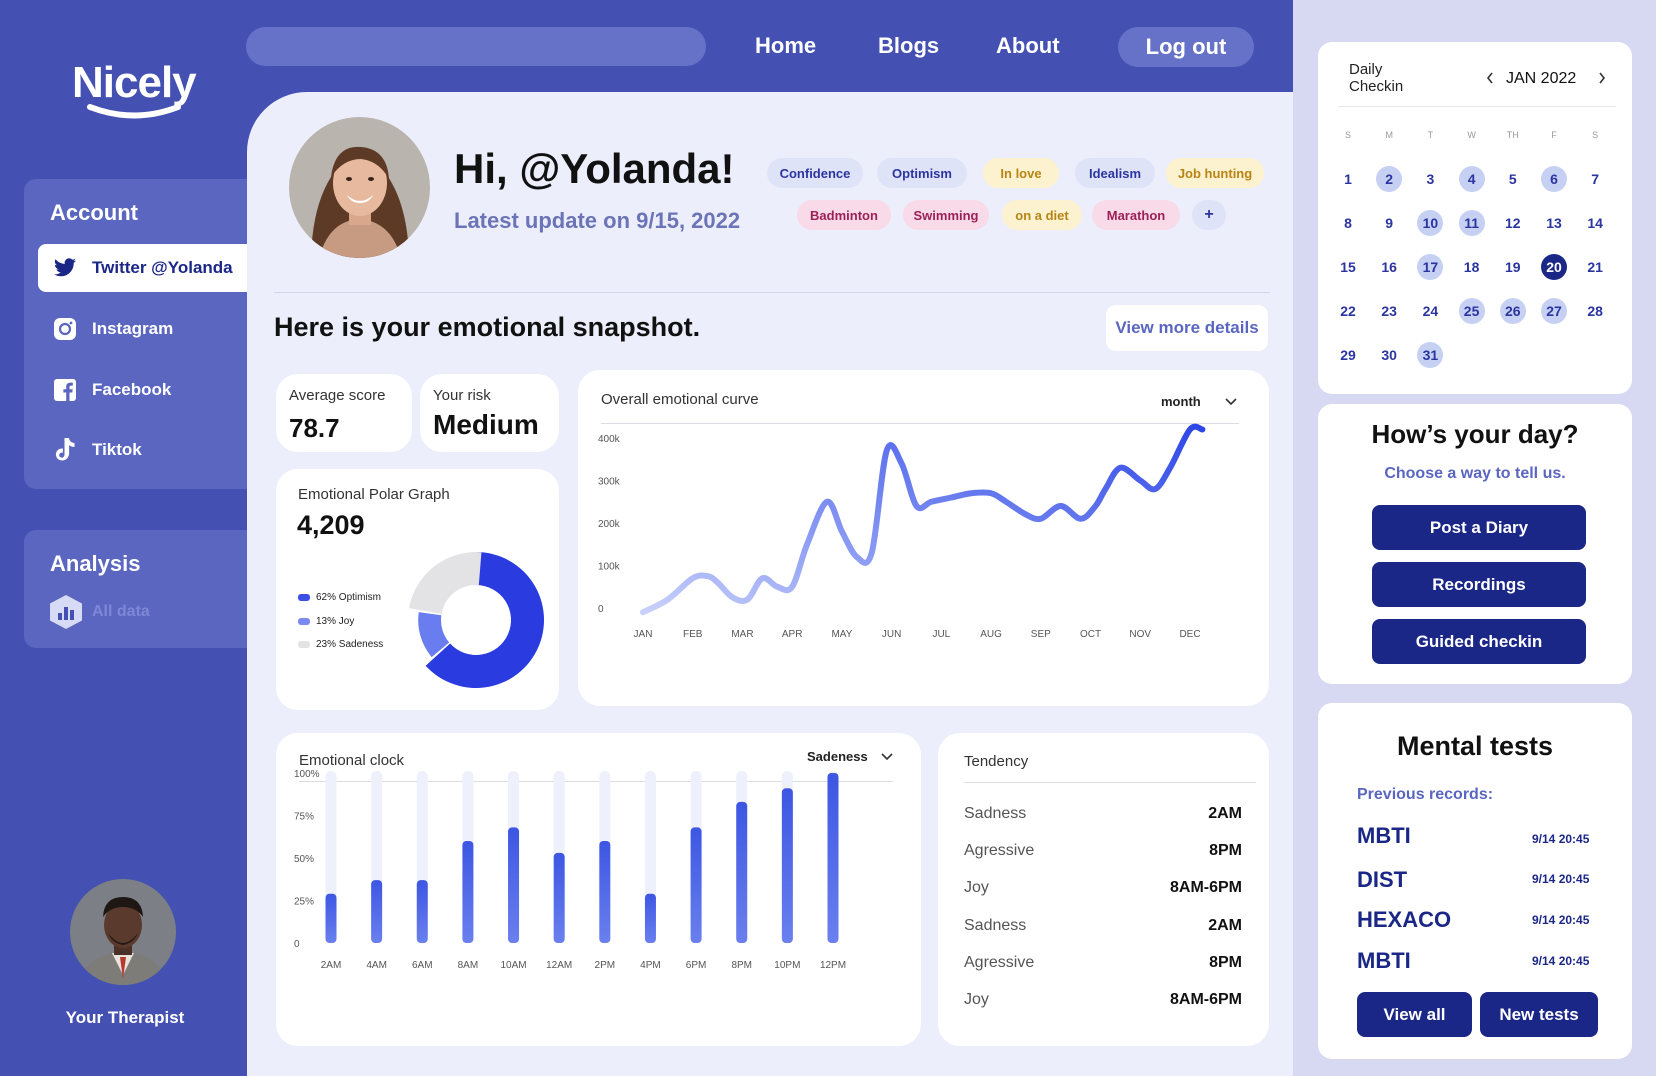 The width and height of the screenshot is (1656, 1076). I want to click on x-tick-label: MAY, so click(841, 634).